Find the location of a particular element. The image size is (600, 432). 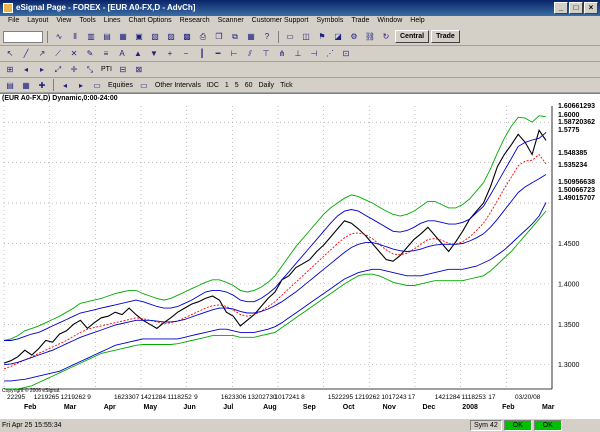

menu-help: Help is located at coordinates (417, 22).